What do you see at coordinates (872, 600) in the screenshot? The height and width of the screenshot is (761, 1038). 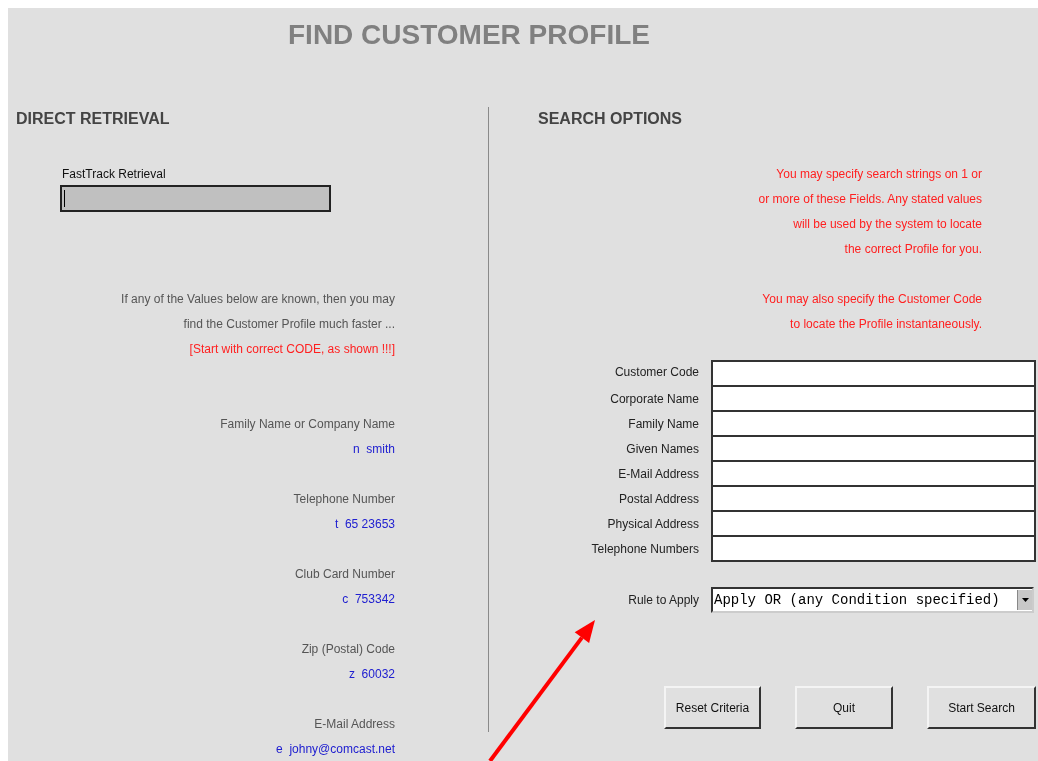 I see `rule-dropdown: Apply OR (any Condition specified)` at bounding box center [872, 600].